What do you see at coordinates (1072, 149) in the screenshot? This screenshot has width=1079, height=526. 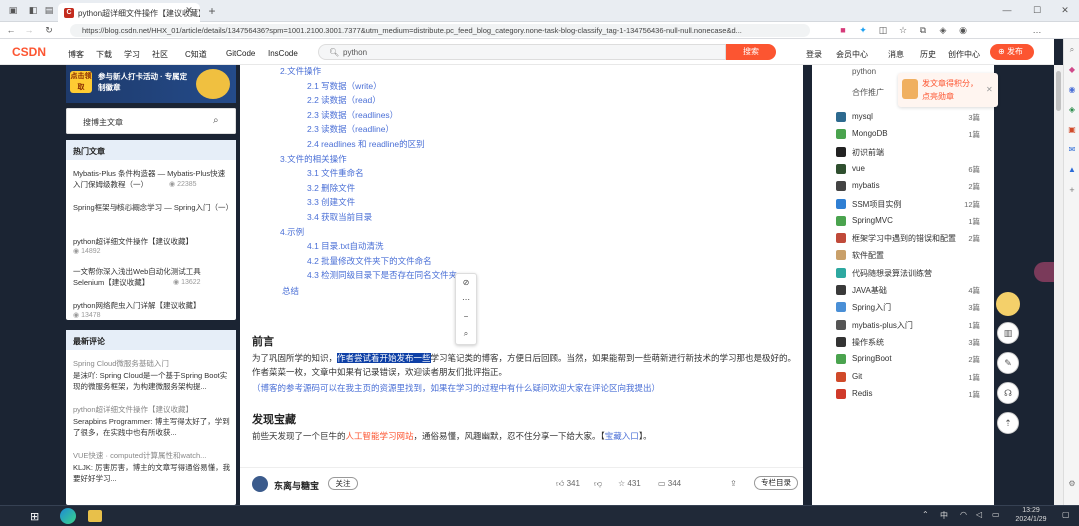 I see `outlook-icon: ✉` at bounding box center [1072, 149].